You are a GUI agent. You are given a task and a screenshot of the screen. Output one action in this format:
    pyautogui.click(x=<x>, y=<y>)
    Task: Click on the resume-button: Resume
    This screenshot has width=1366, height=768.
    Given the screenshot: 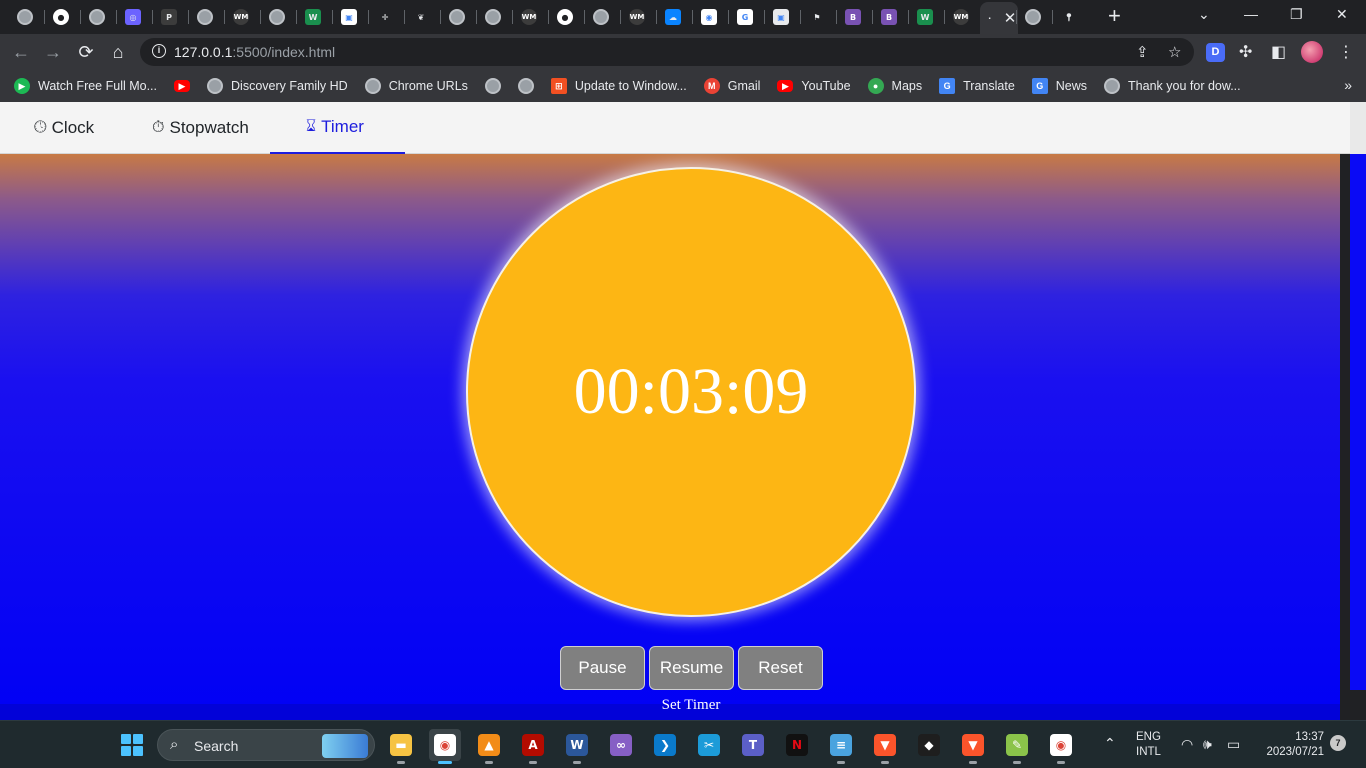 What is the action you would take?
    pyautogui.click(x=691, y=668)
    